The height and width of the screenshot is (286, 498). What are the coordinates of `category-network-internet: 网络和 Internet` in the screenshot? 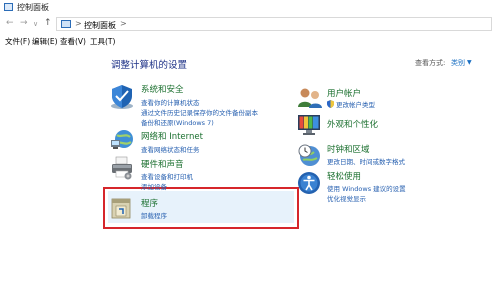 It's located at (172, 136).